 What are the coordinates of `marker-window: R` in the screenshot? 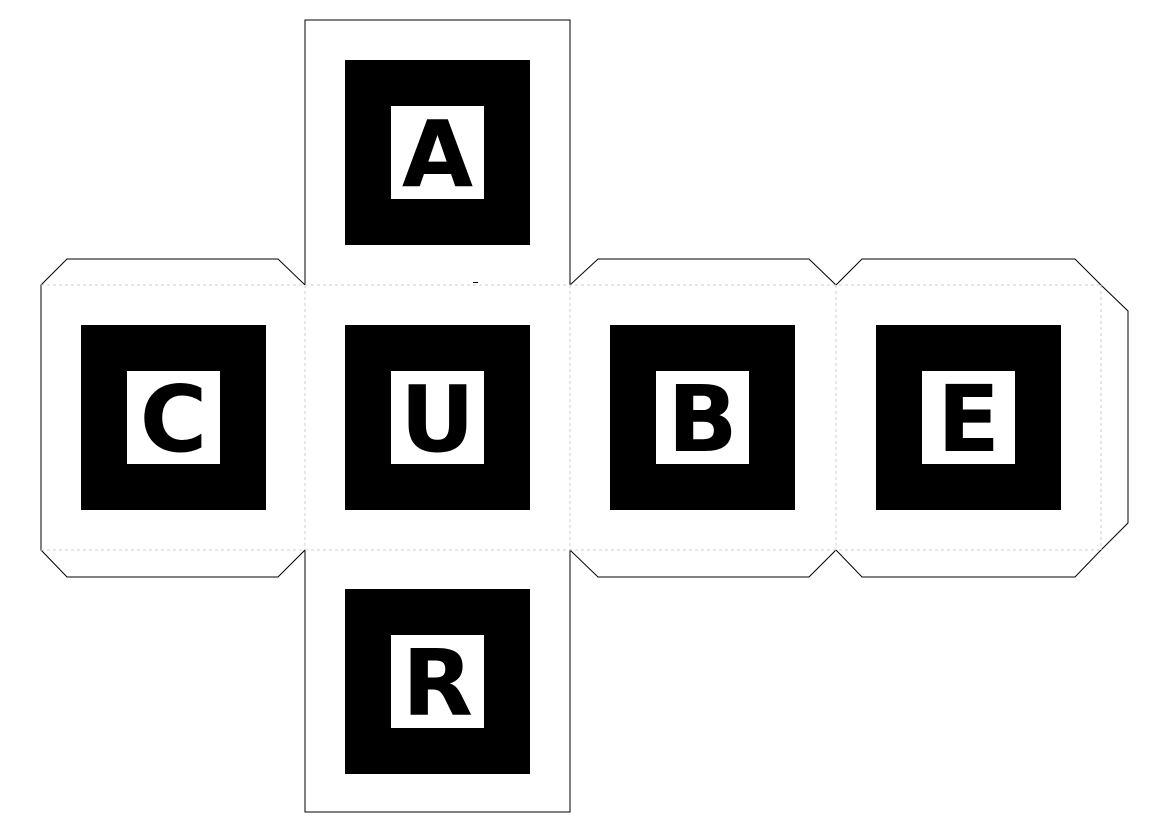 It's located at (437, 681).